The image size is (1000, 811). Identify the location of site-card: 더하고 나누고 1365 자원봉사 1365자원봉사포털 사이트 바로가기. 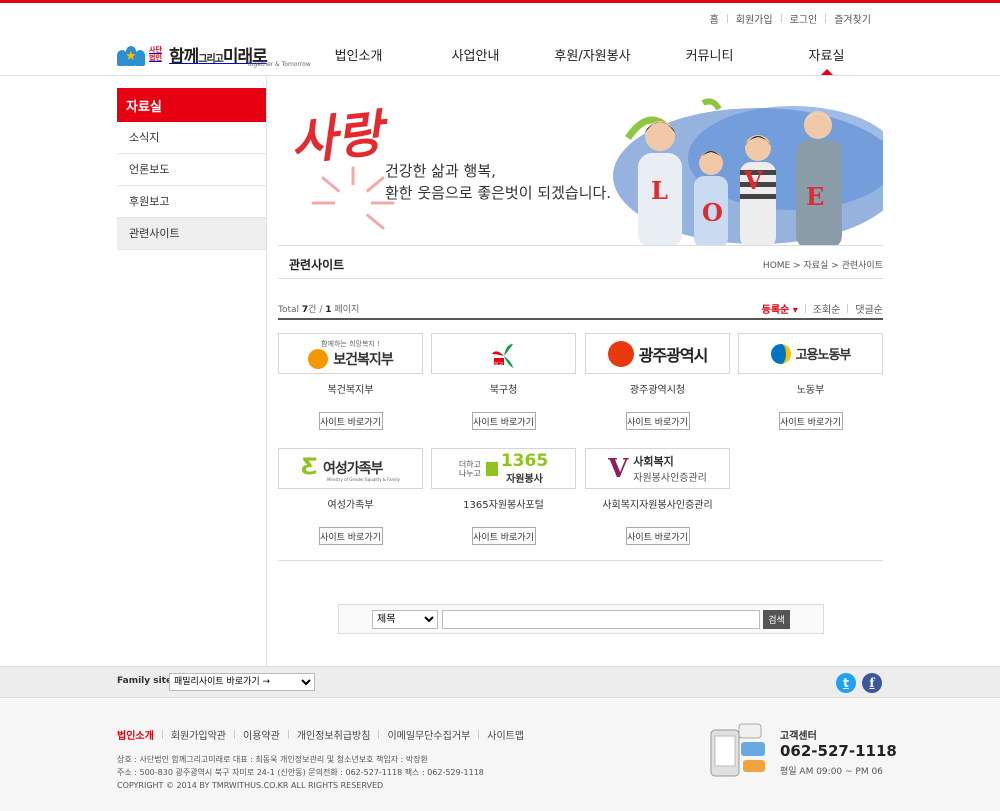
(503, 496).